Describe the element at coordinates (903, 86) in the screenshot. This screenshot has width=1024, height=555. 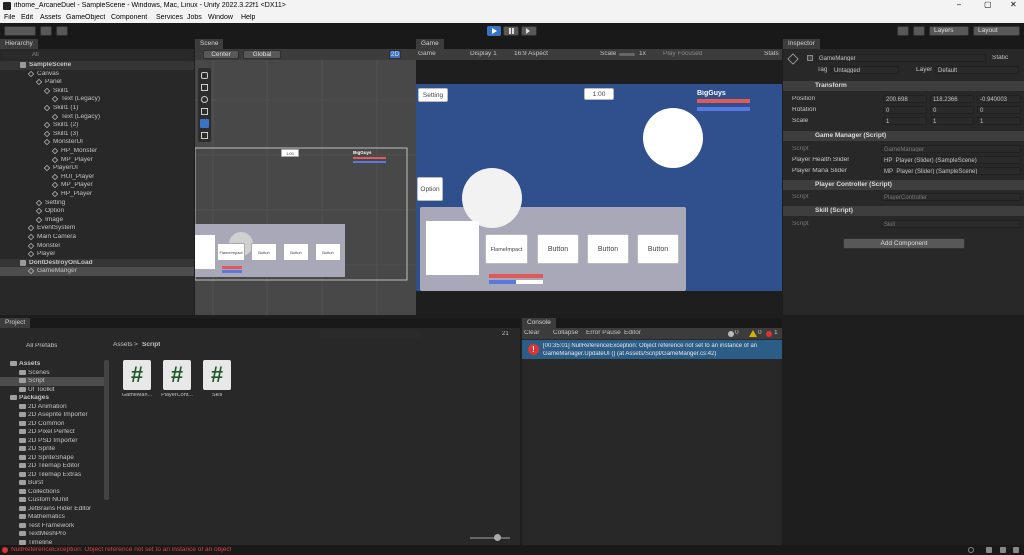
I see `transform-header: Transform` at that location.